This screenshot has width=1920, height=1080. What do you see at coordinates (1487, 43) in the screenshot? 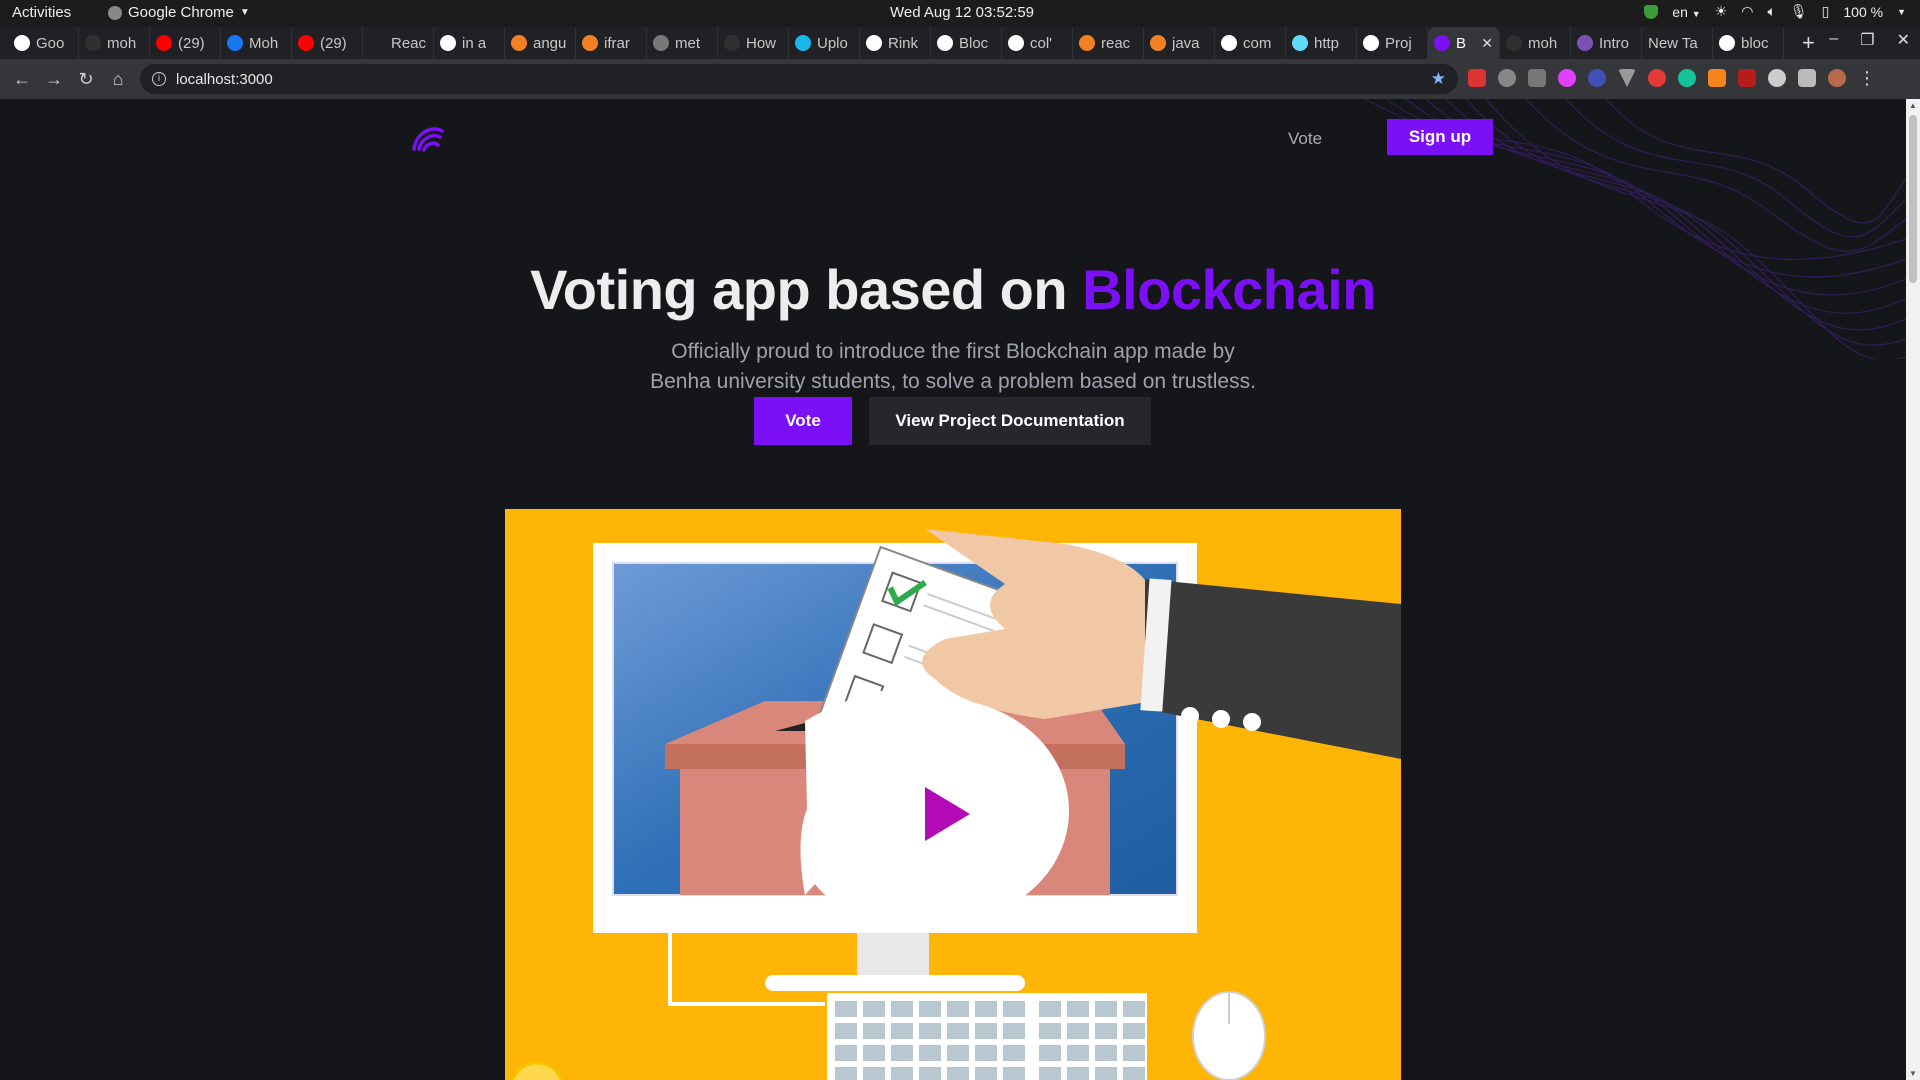
I see `close-tab-icon: ✕` at bounding box center [1487, 43].